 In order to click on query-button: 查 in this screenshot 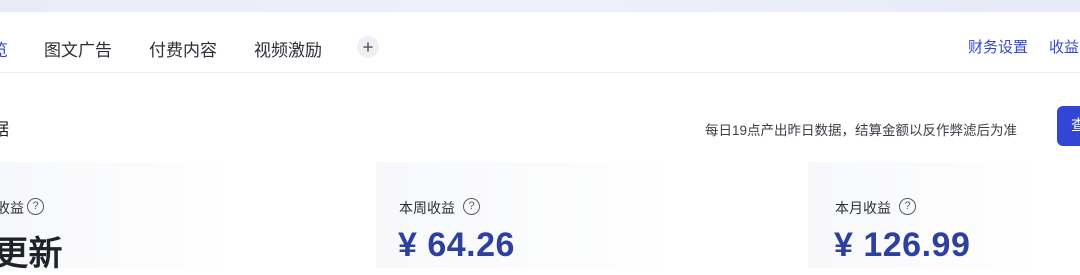, I will do `click(1068, 126)`.